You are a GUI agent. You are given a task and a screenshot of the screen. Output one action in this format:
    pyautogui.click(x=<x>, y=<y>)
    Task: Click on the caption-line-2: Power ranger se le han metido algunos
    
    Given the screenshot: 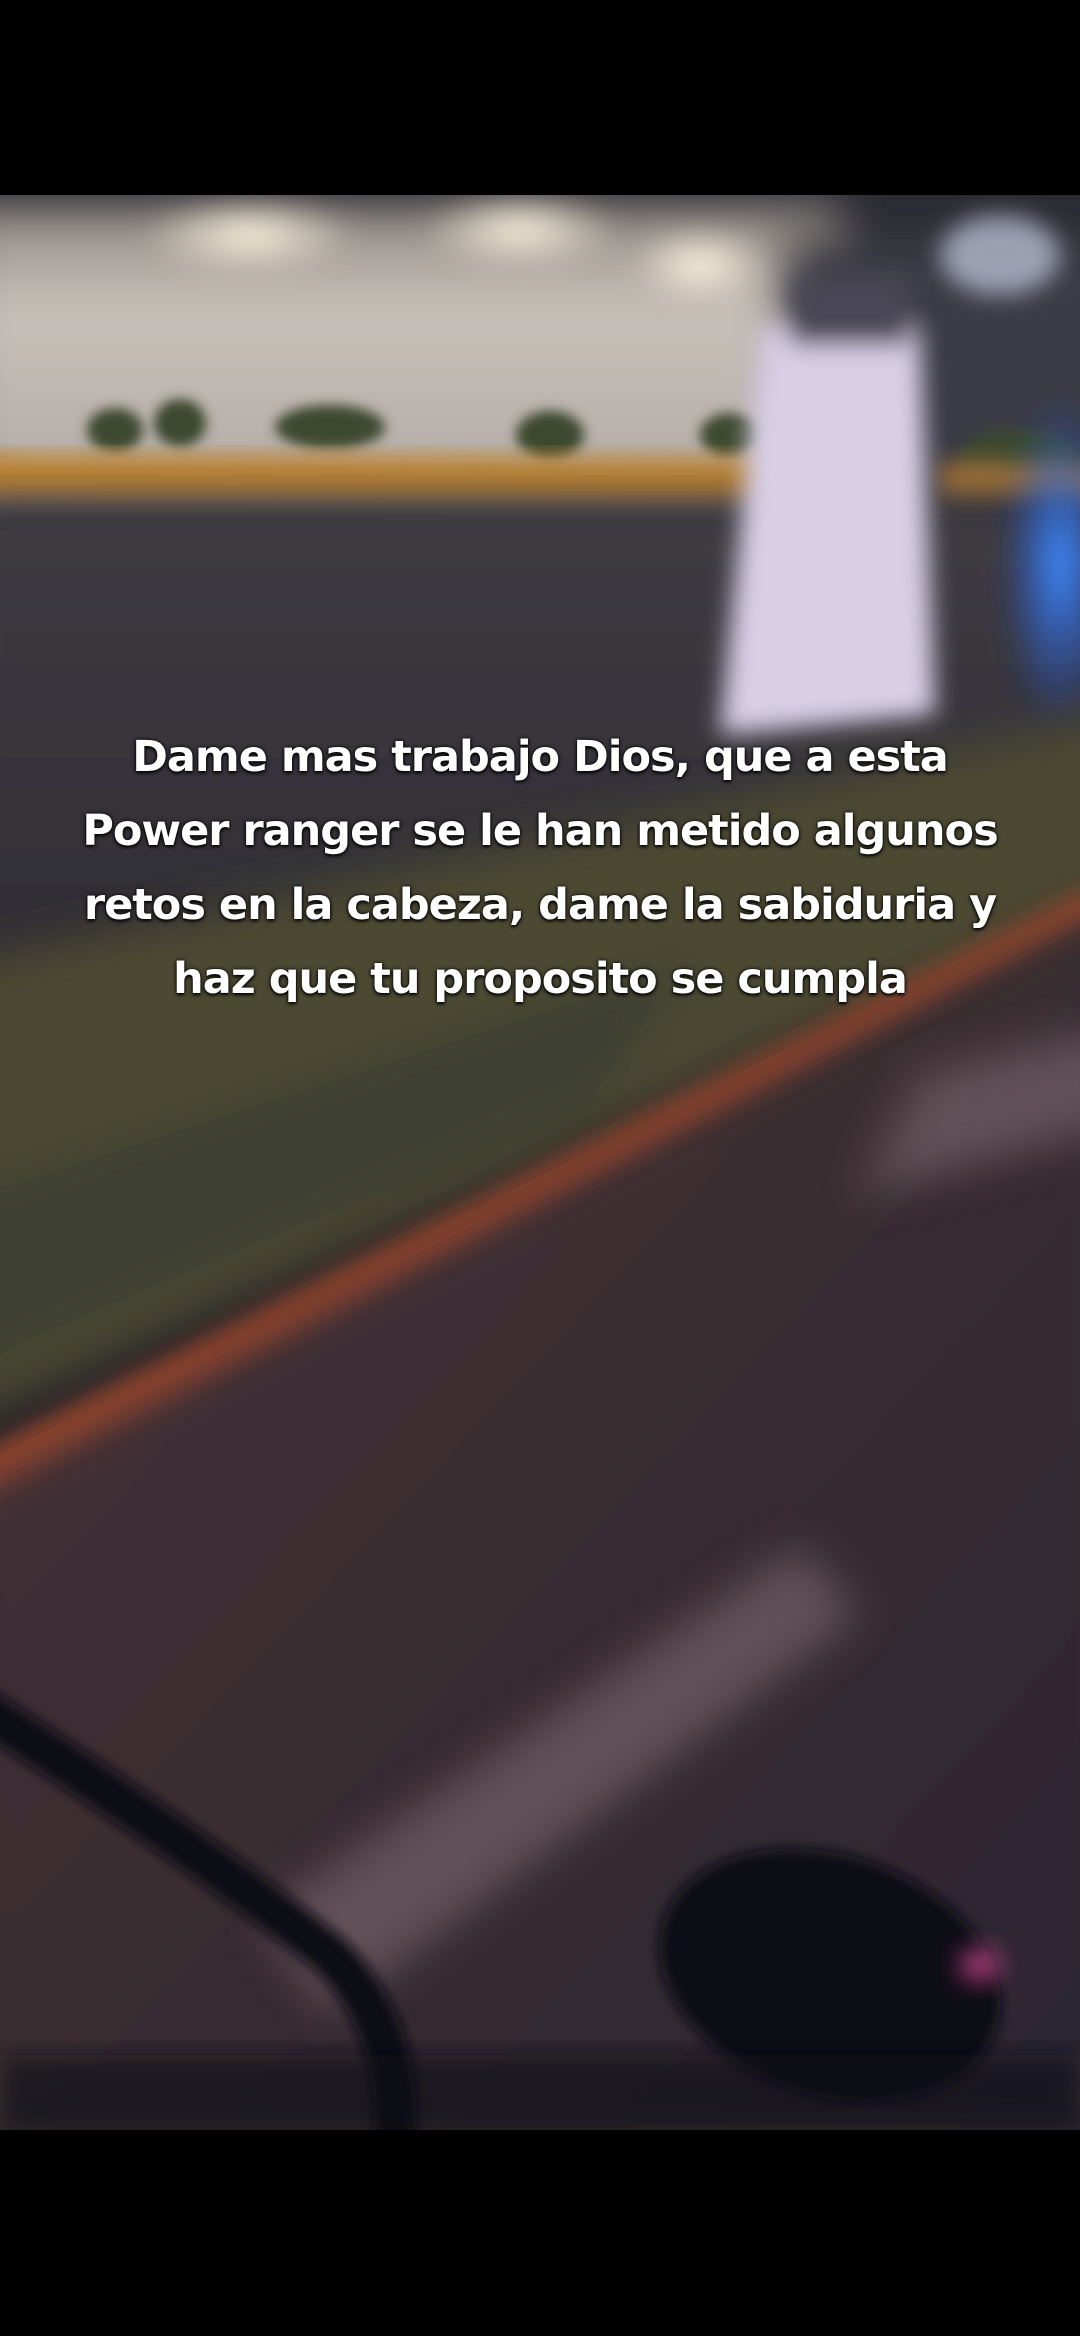 What is the action you would take?
    pyautogui.click(x=540, y=831)
    